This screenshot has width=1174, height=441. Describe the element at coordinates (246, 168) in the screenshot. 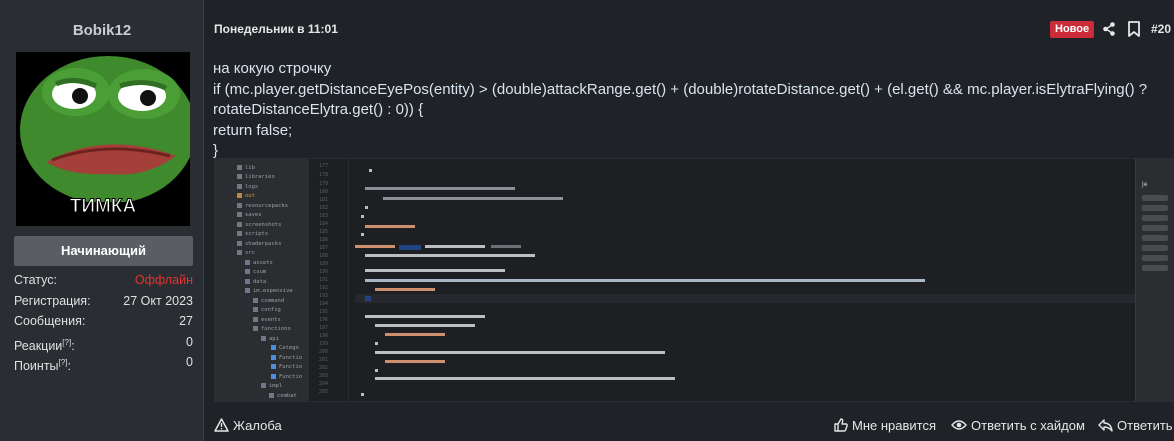

I see `tree-item: lib` at that location.